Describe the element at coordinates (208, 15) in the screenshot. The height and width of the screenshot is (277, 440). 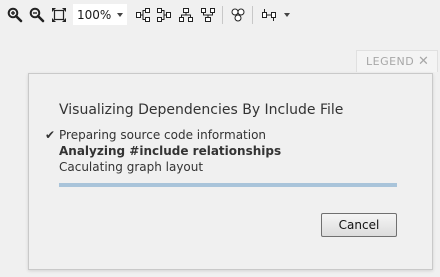
I see `layout-bottom-up-icon` at that location.